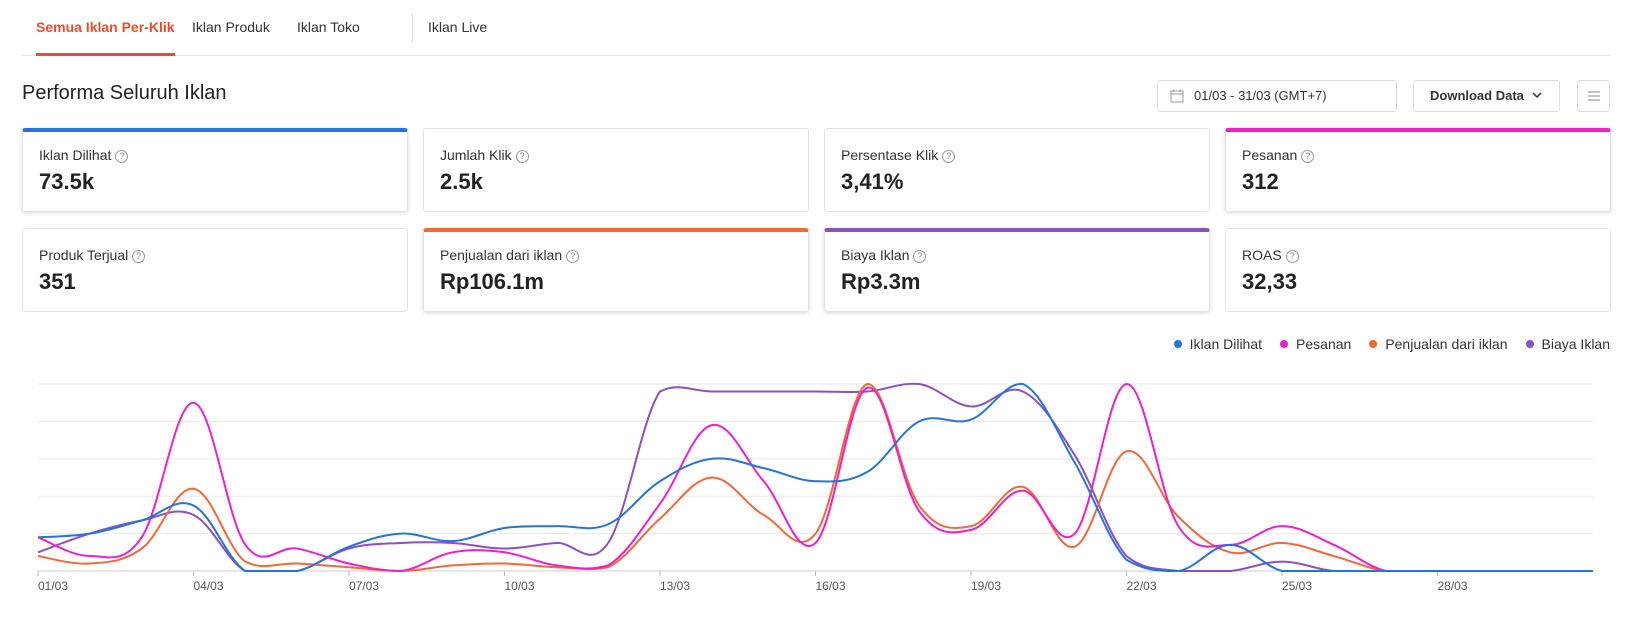  Describe the element at coordinates (1270, 281) in the screenshot. I see `metric-value: 32,33` at that location.